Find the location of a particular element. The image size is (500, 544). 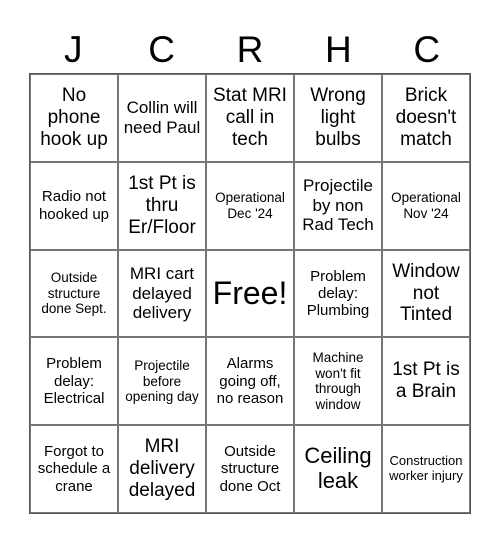

header-letter: J is located at coordinates (73, 49).